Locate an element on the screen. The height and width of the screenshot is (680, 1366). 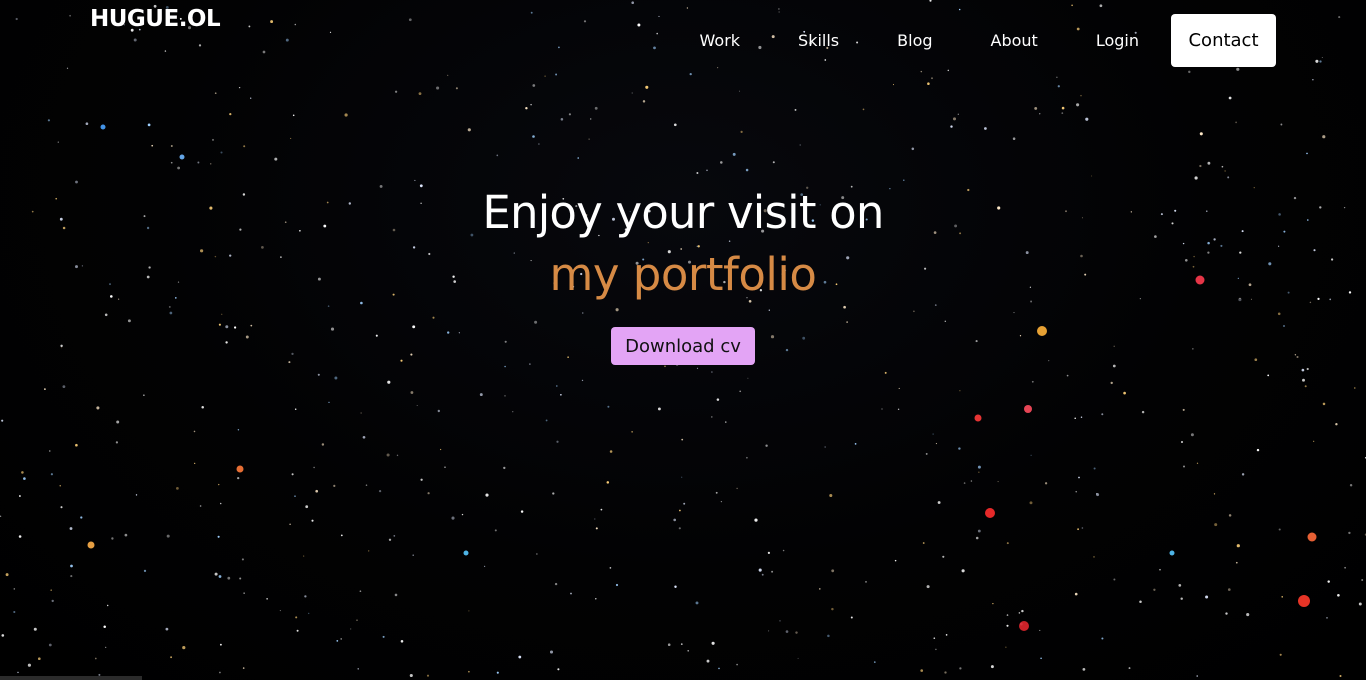
scroll-indicator is located at coordinates (71, 678).